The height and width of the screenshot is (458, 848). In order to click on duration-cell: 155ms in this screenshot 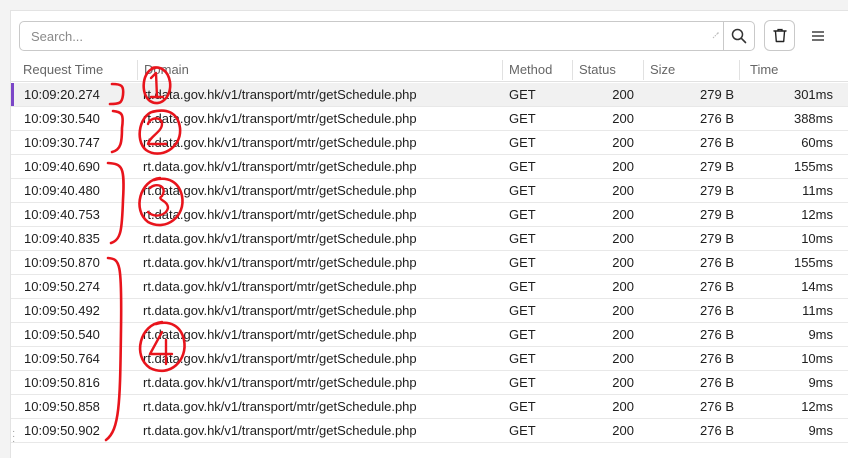, I will do `click(813, 262)`.